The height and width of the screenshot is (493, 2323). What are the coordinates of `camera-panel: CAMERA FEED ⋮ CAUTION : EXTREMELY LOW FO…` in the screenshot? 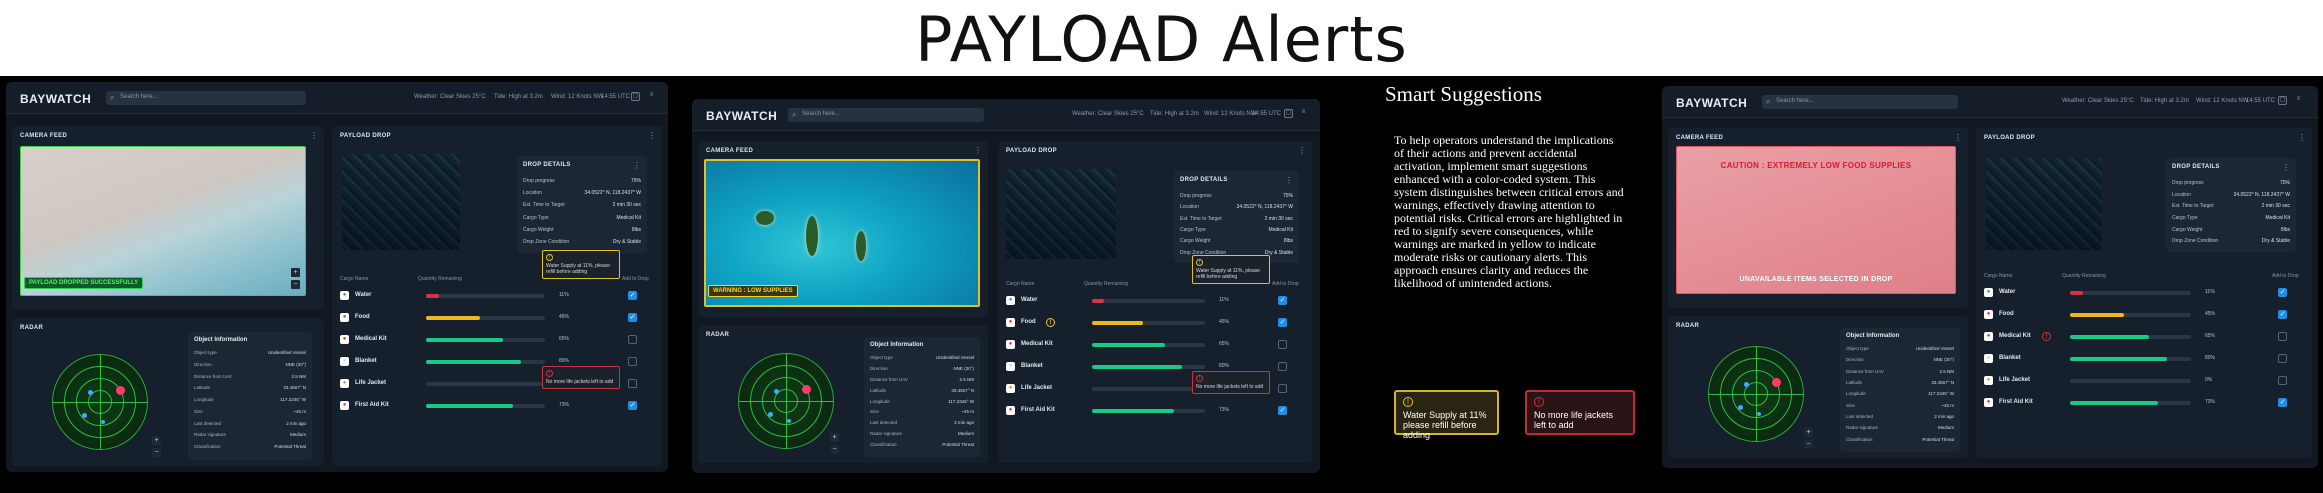 It's located at (1818, 218).